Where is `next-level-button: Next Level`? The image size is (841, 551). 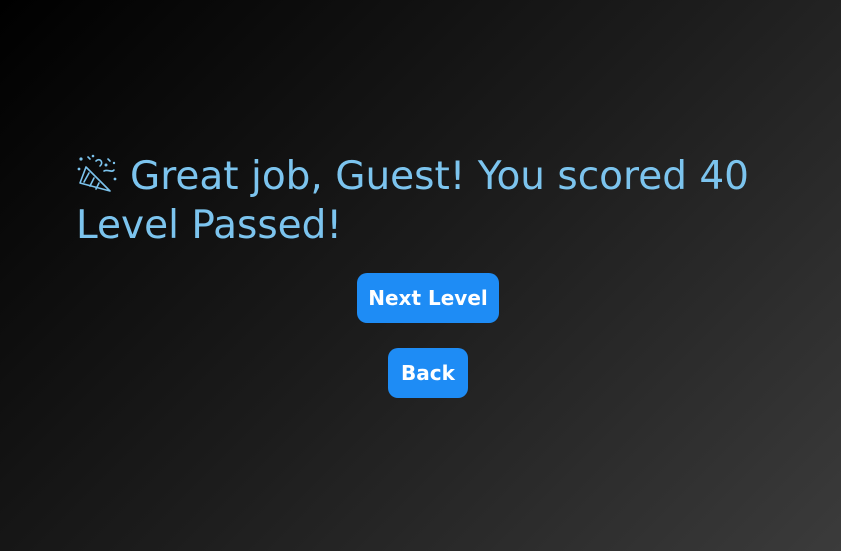 next-level-button: Next Level is located at coordinates (428, 298).